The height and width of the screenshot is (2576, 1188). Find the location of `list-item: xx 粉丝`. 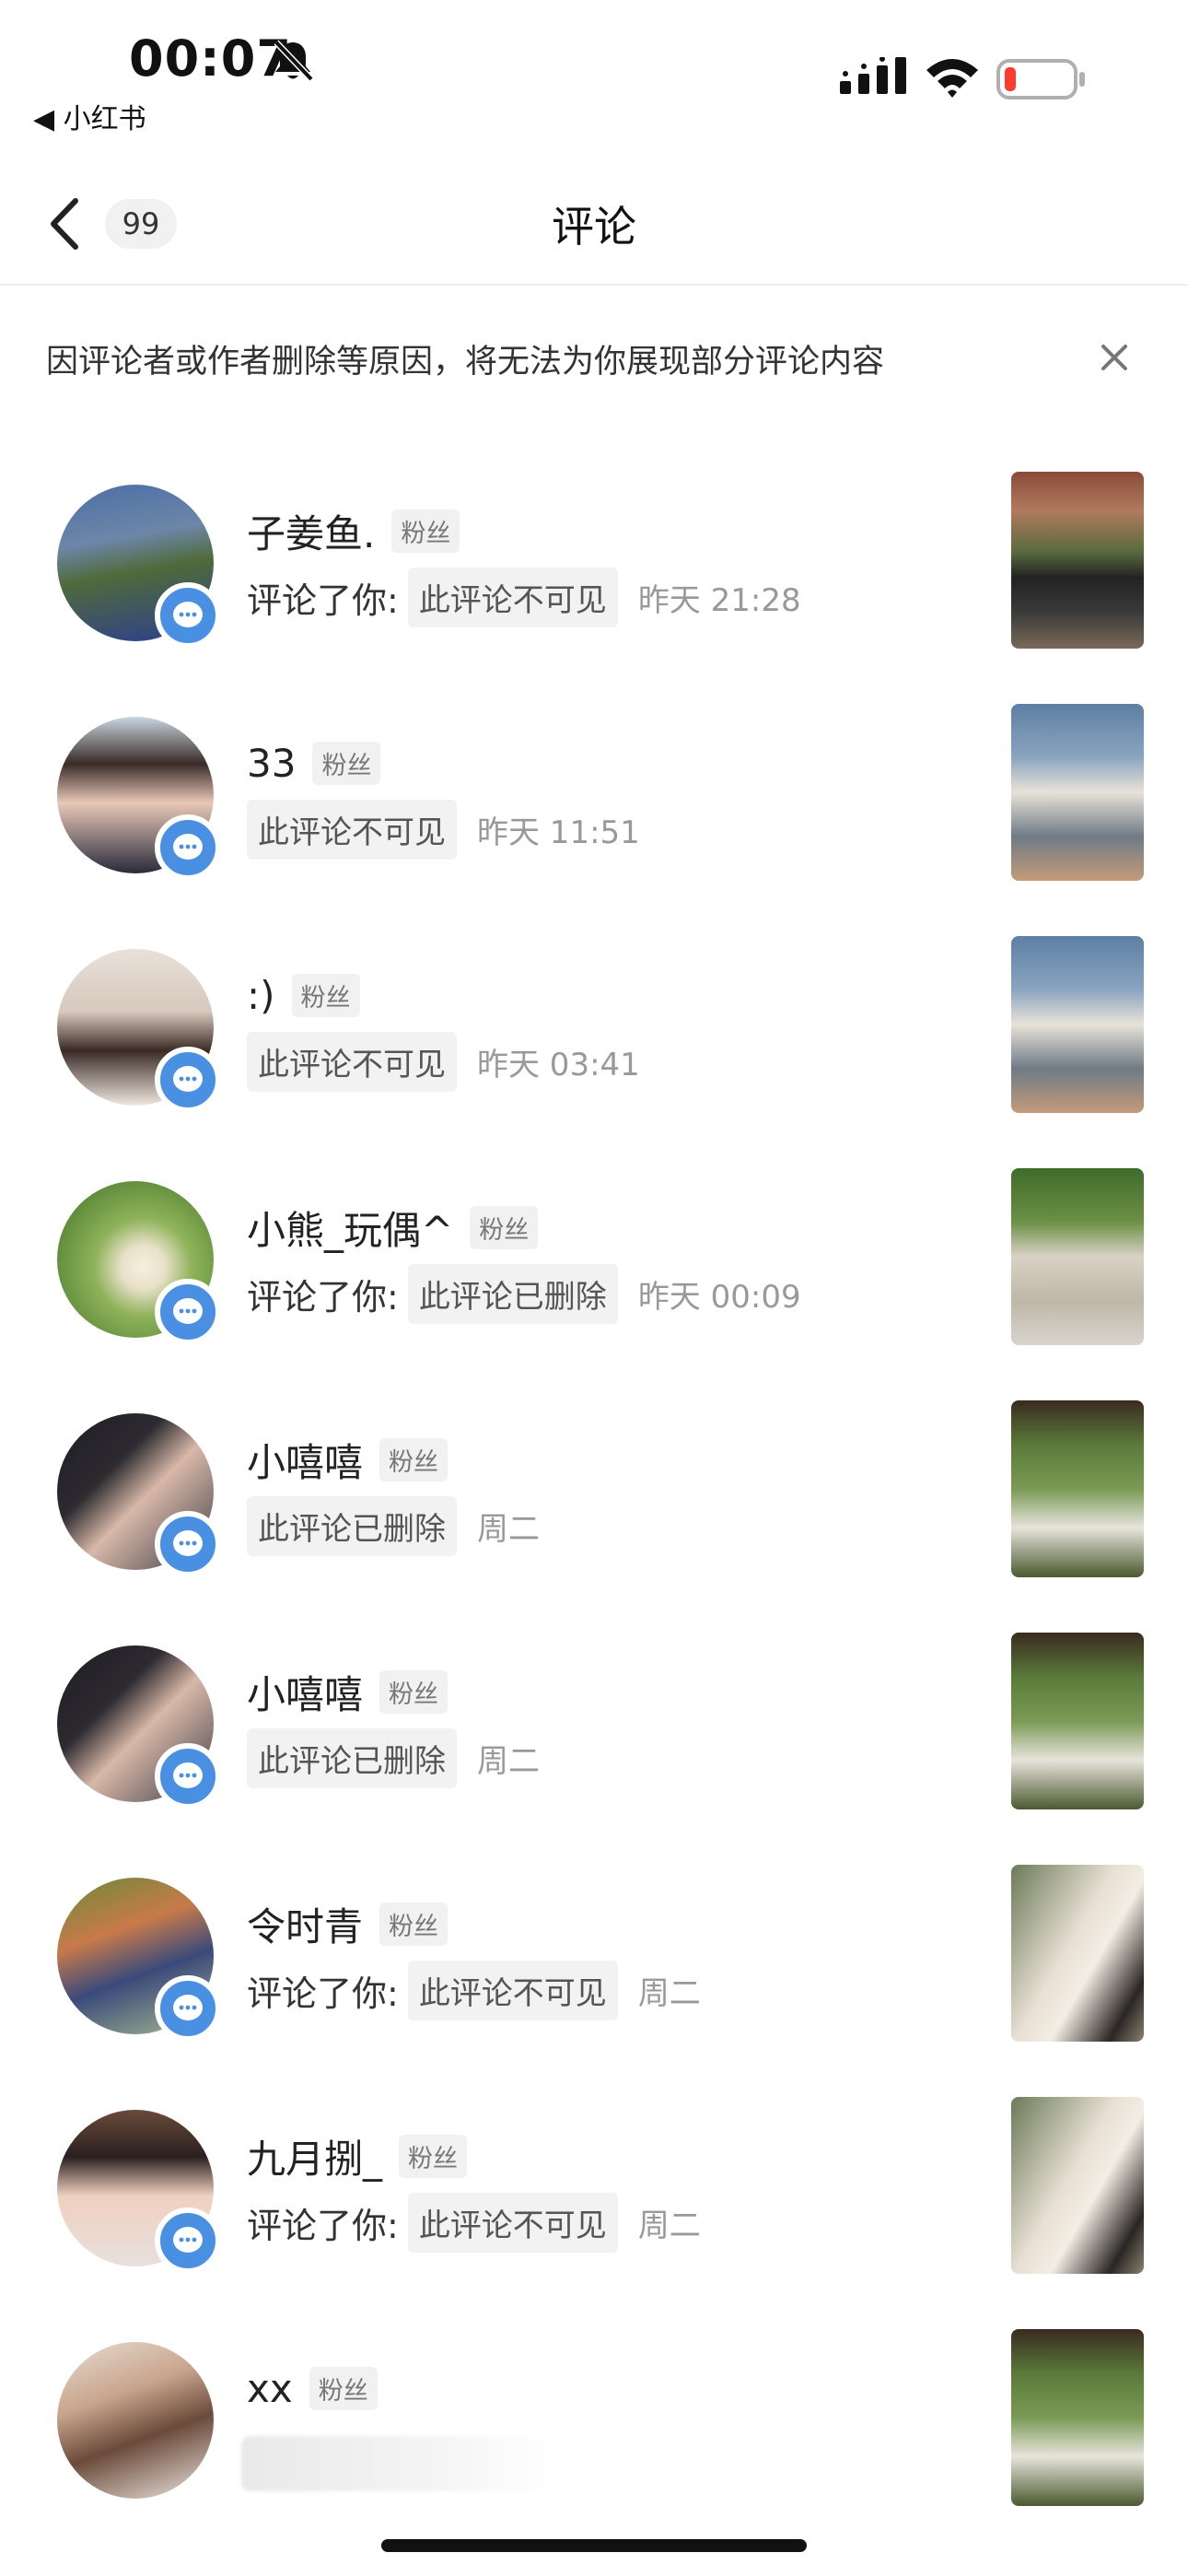

list-item: xx 粉丝 is located at coordinates (594, 2433).